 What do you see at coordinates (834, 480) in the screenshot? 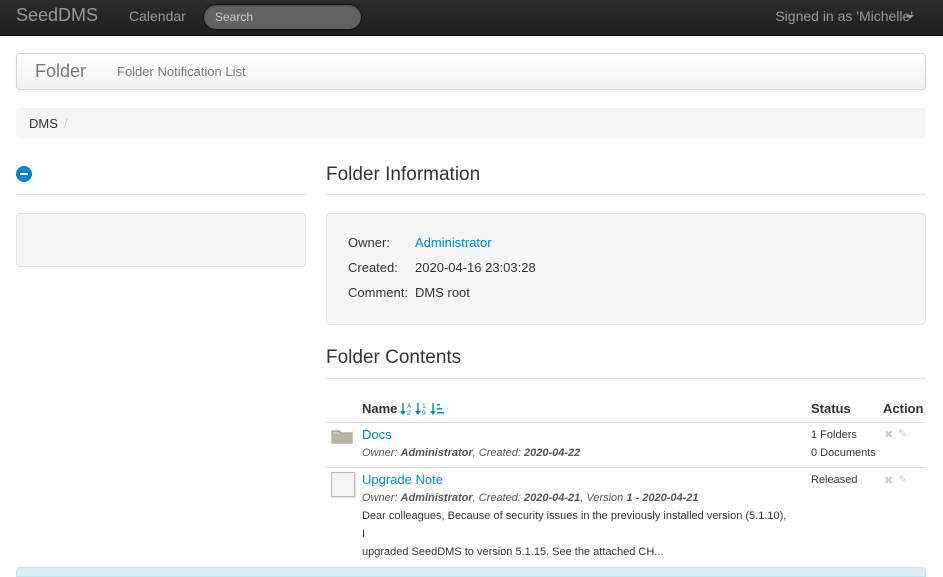
I see `status-badge: Released` at bounding box center [834, 480].